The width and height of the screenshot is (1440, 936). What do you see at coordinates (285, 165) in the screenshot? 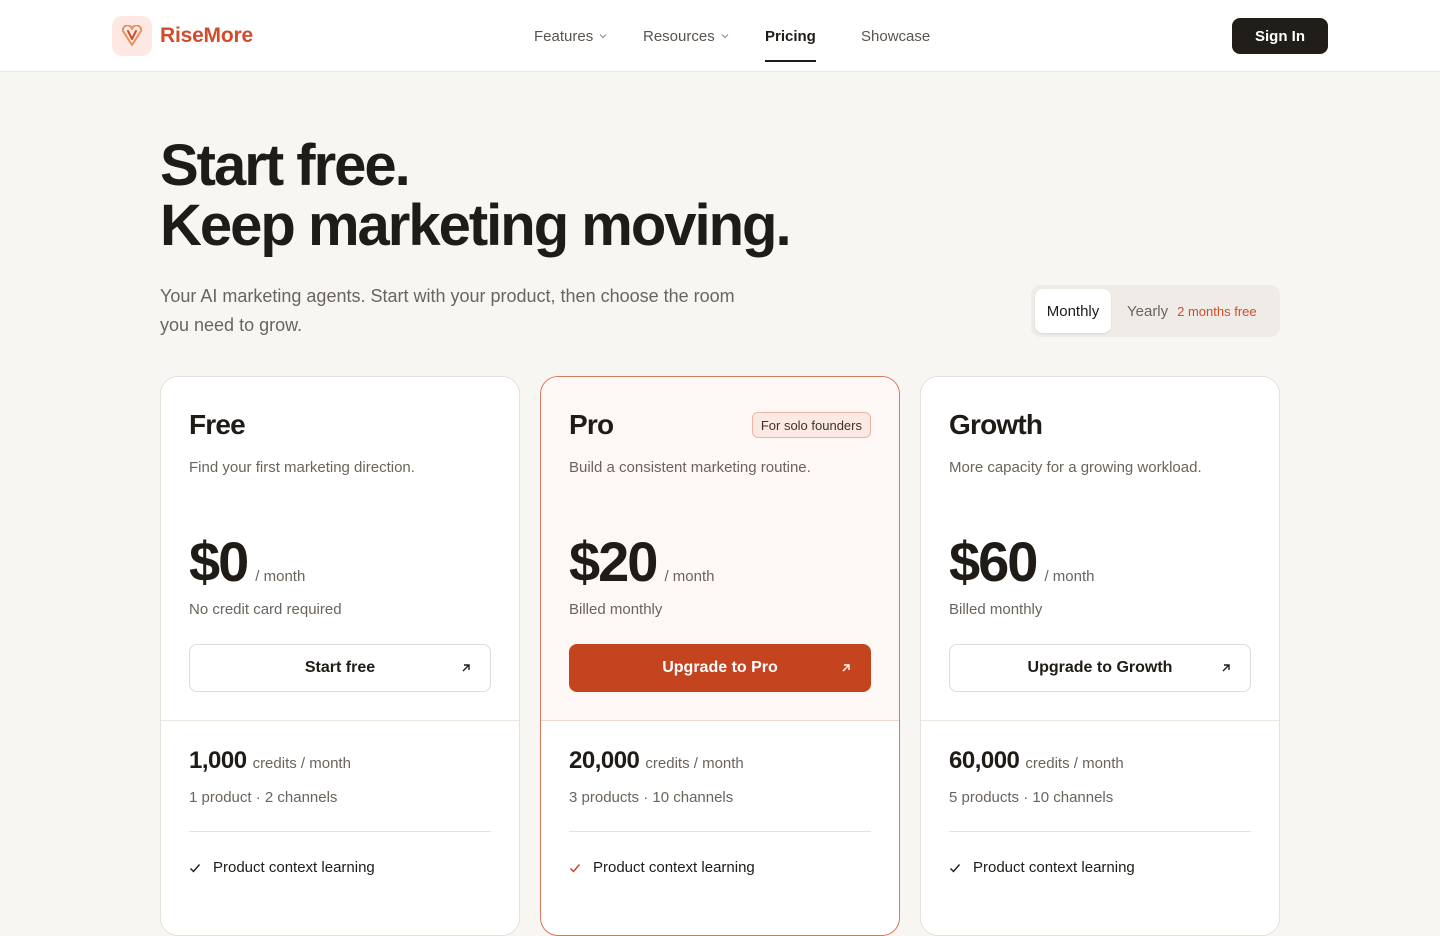
I see `title-line-1: Start free.` at bounding box center [285, 165].